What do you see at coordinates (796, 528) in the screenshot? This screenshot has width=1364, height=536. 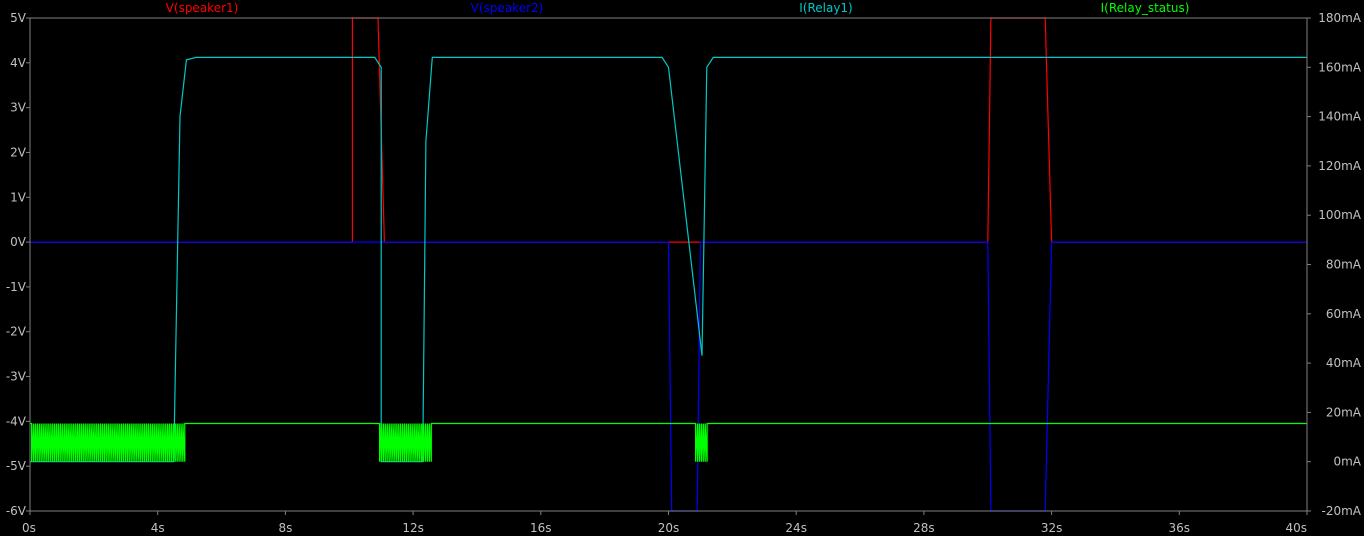 I see `x-tick-label: 24s` at bounding box center [796, 528].